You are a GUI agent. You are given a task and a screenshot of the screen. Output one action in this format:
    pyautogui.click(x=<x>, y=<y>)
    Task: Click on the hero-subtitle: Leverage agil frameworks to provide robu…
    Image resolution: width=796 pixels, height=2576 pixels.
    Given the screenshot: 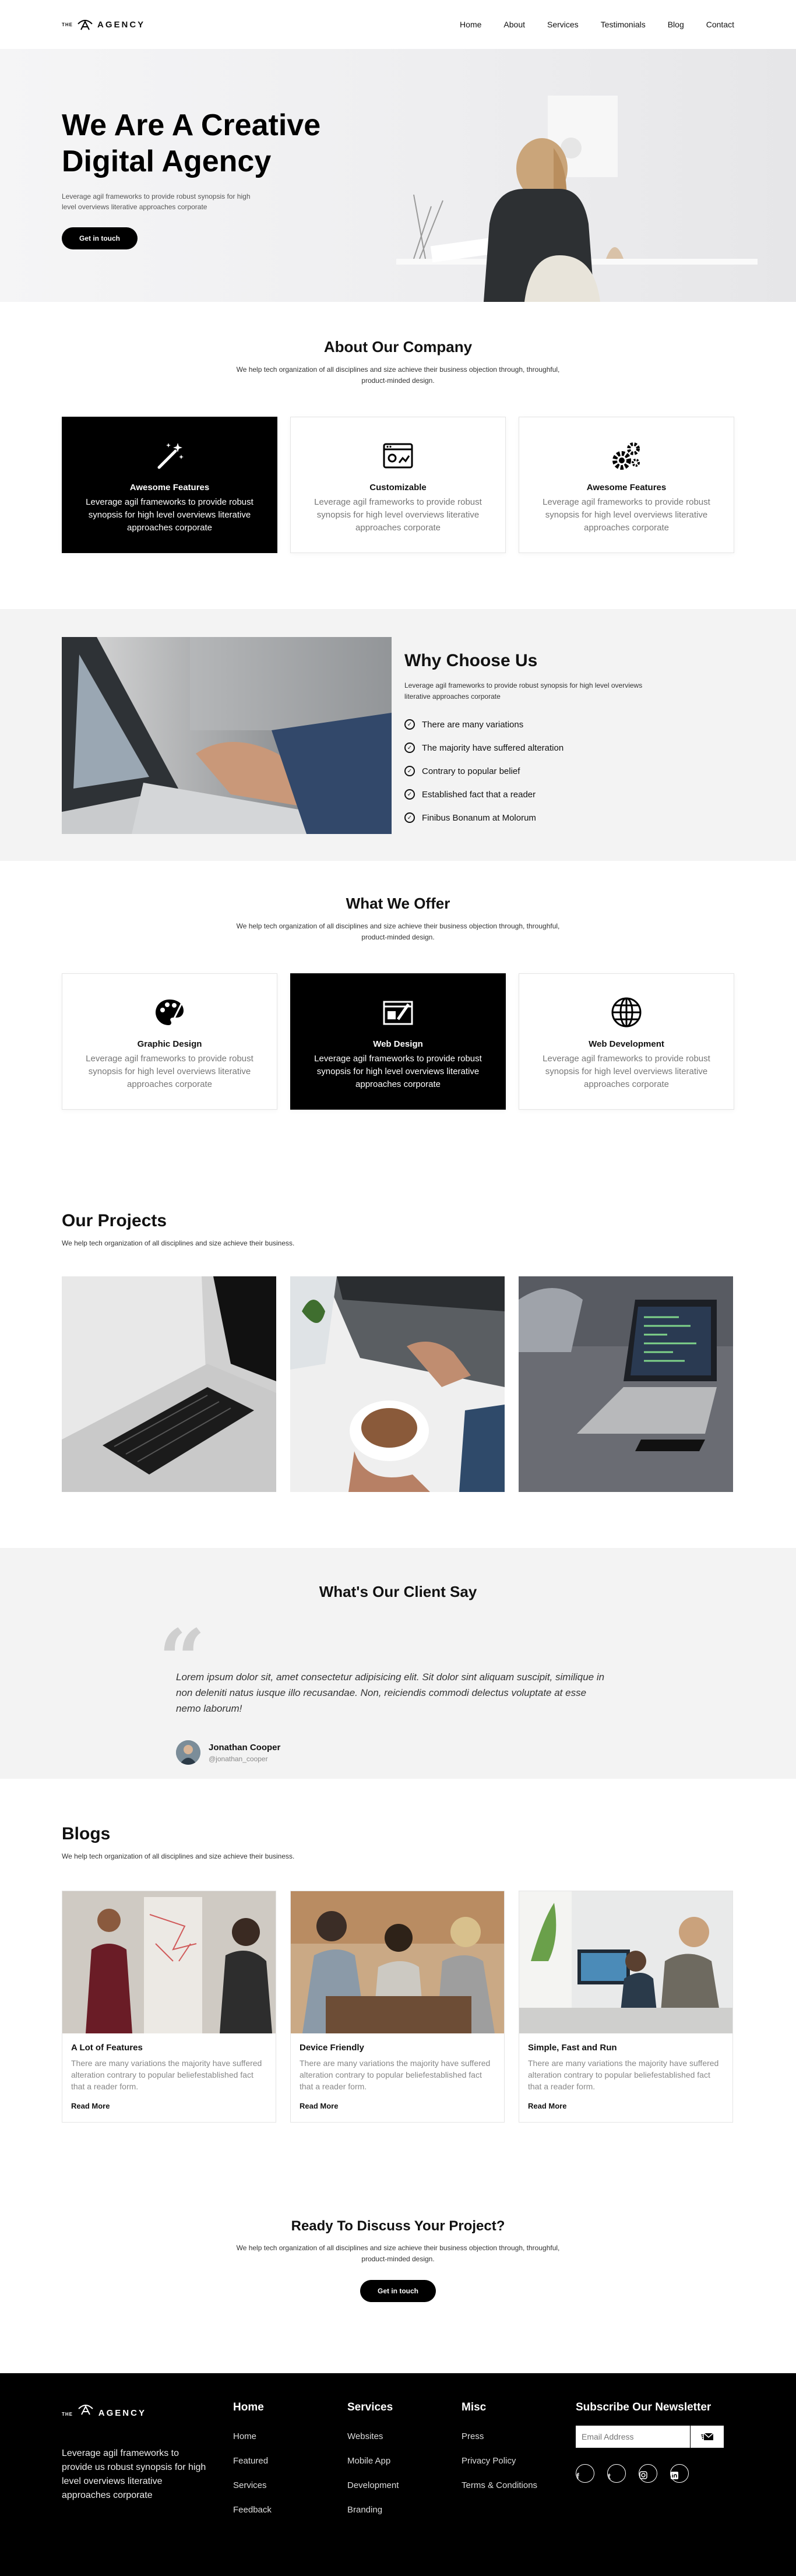 What is the action you would take?
    pyautogui.click(x=156, y=202)
    